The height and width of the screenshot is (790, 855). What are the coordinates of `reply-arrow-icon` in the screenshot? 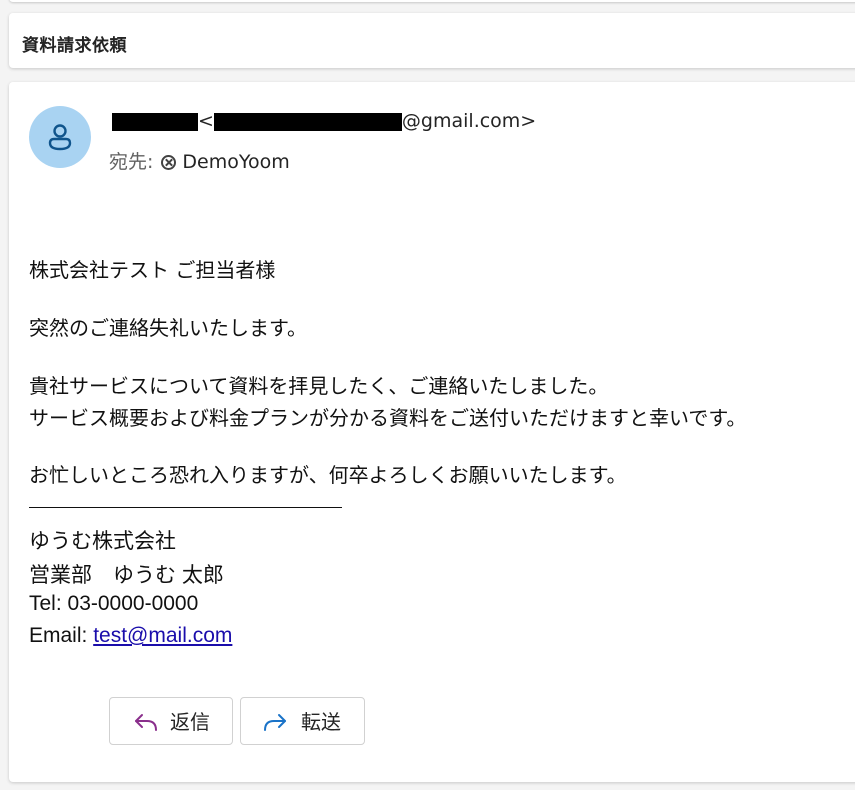 It's located at (146, 722).